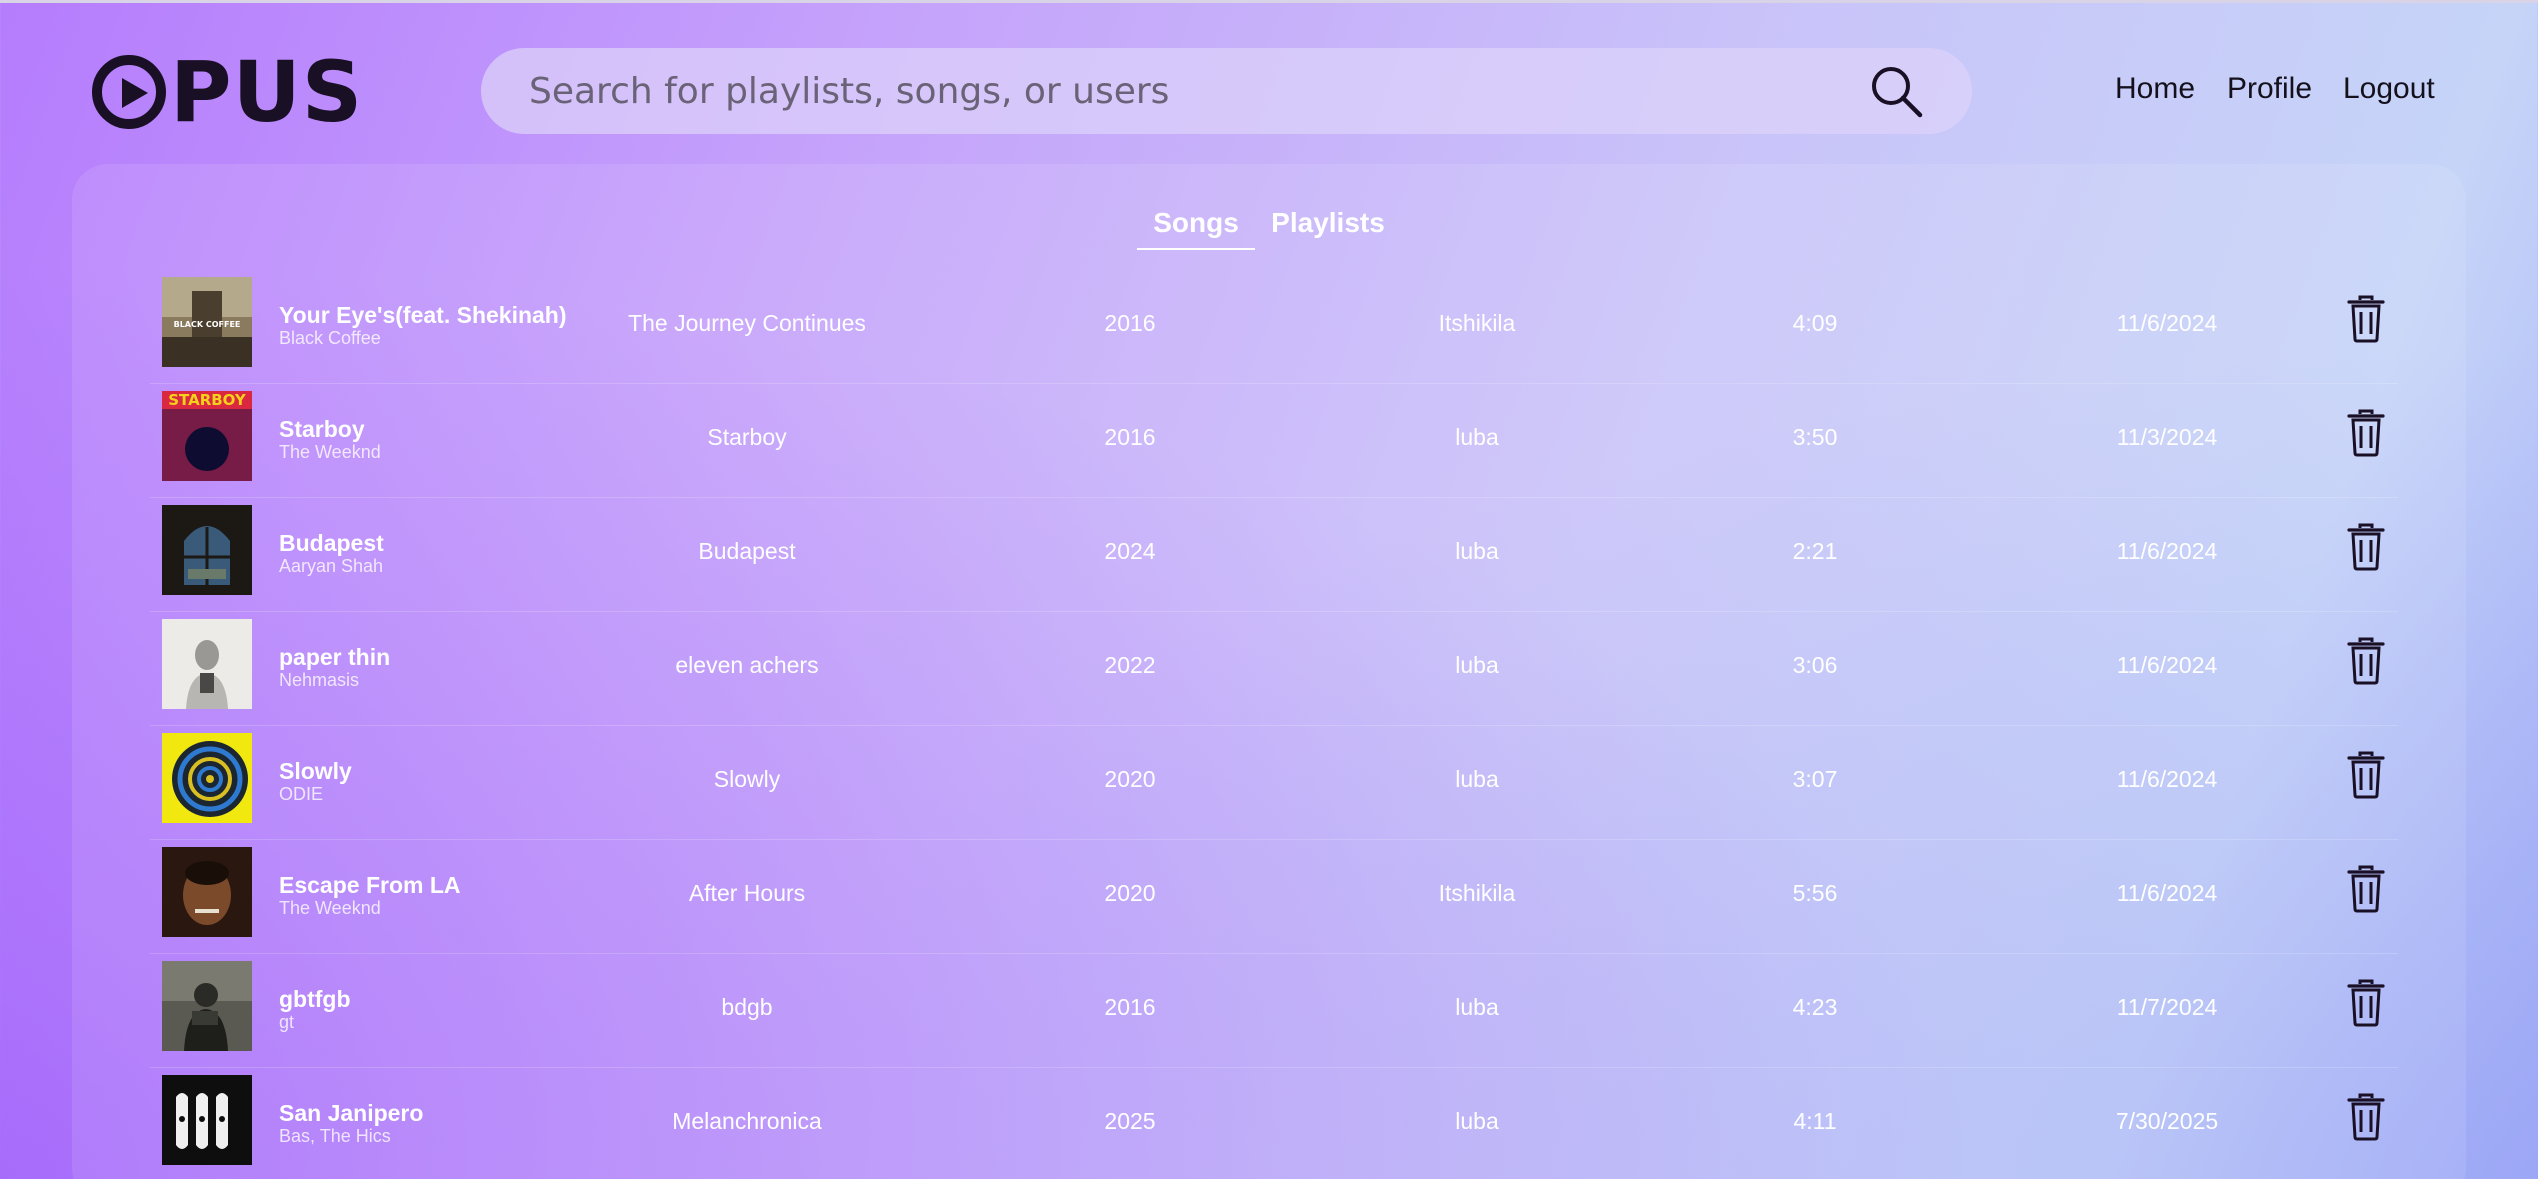  Describe the element at coordinates (1269, 1) in the screenshot. I see `top-border` at that location.